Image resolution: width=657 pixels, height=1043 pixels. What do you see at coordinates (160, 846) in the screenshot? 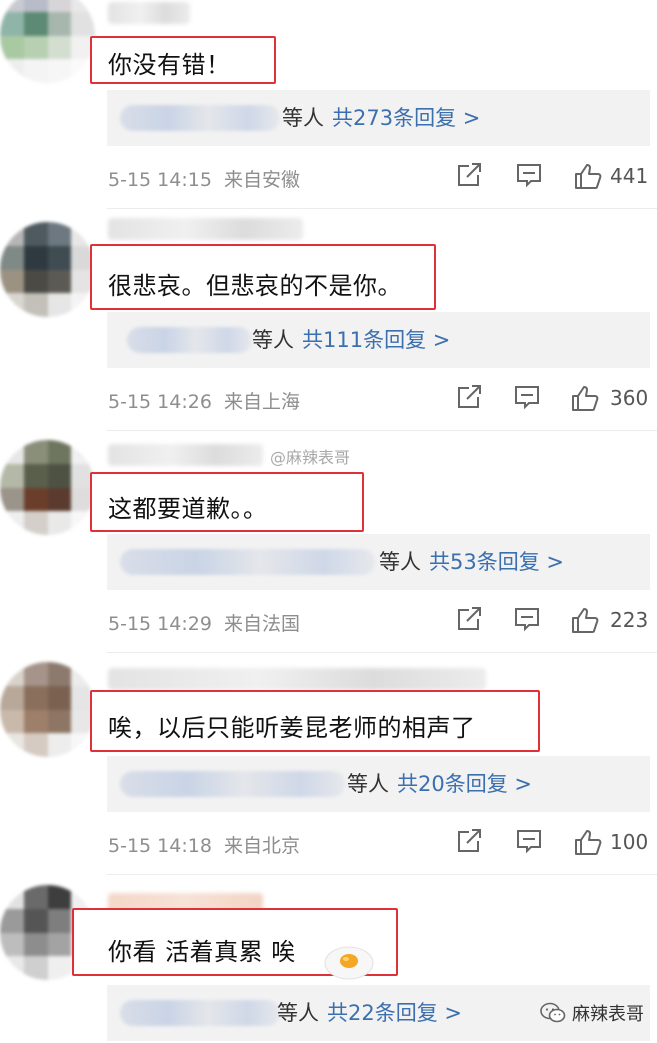
I see `comment-time: 5-15 14:18` at bounding box center [160, 846].